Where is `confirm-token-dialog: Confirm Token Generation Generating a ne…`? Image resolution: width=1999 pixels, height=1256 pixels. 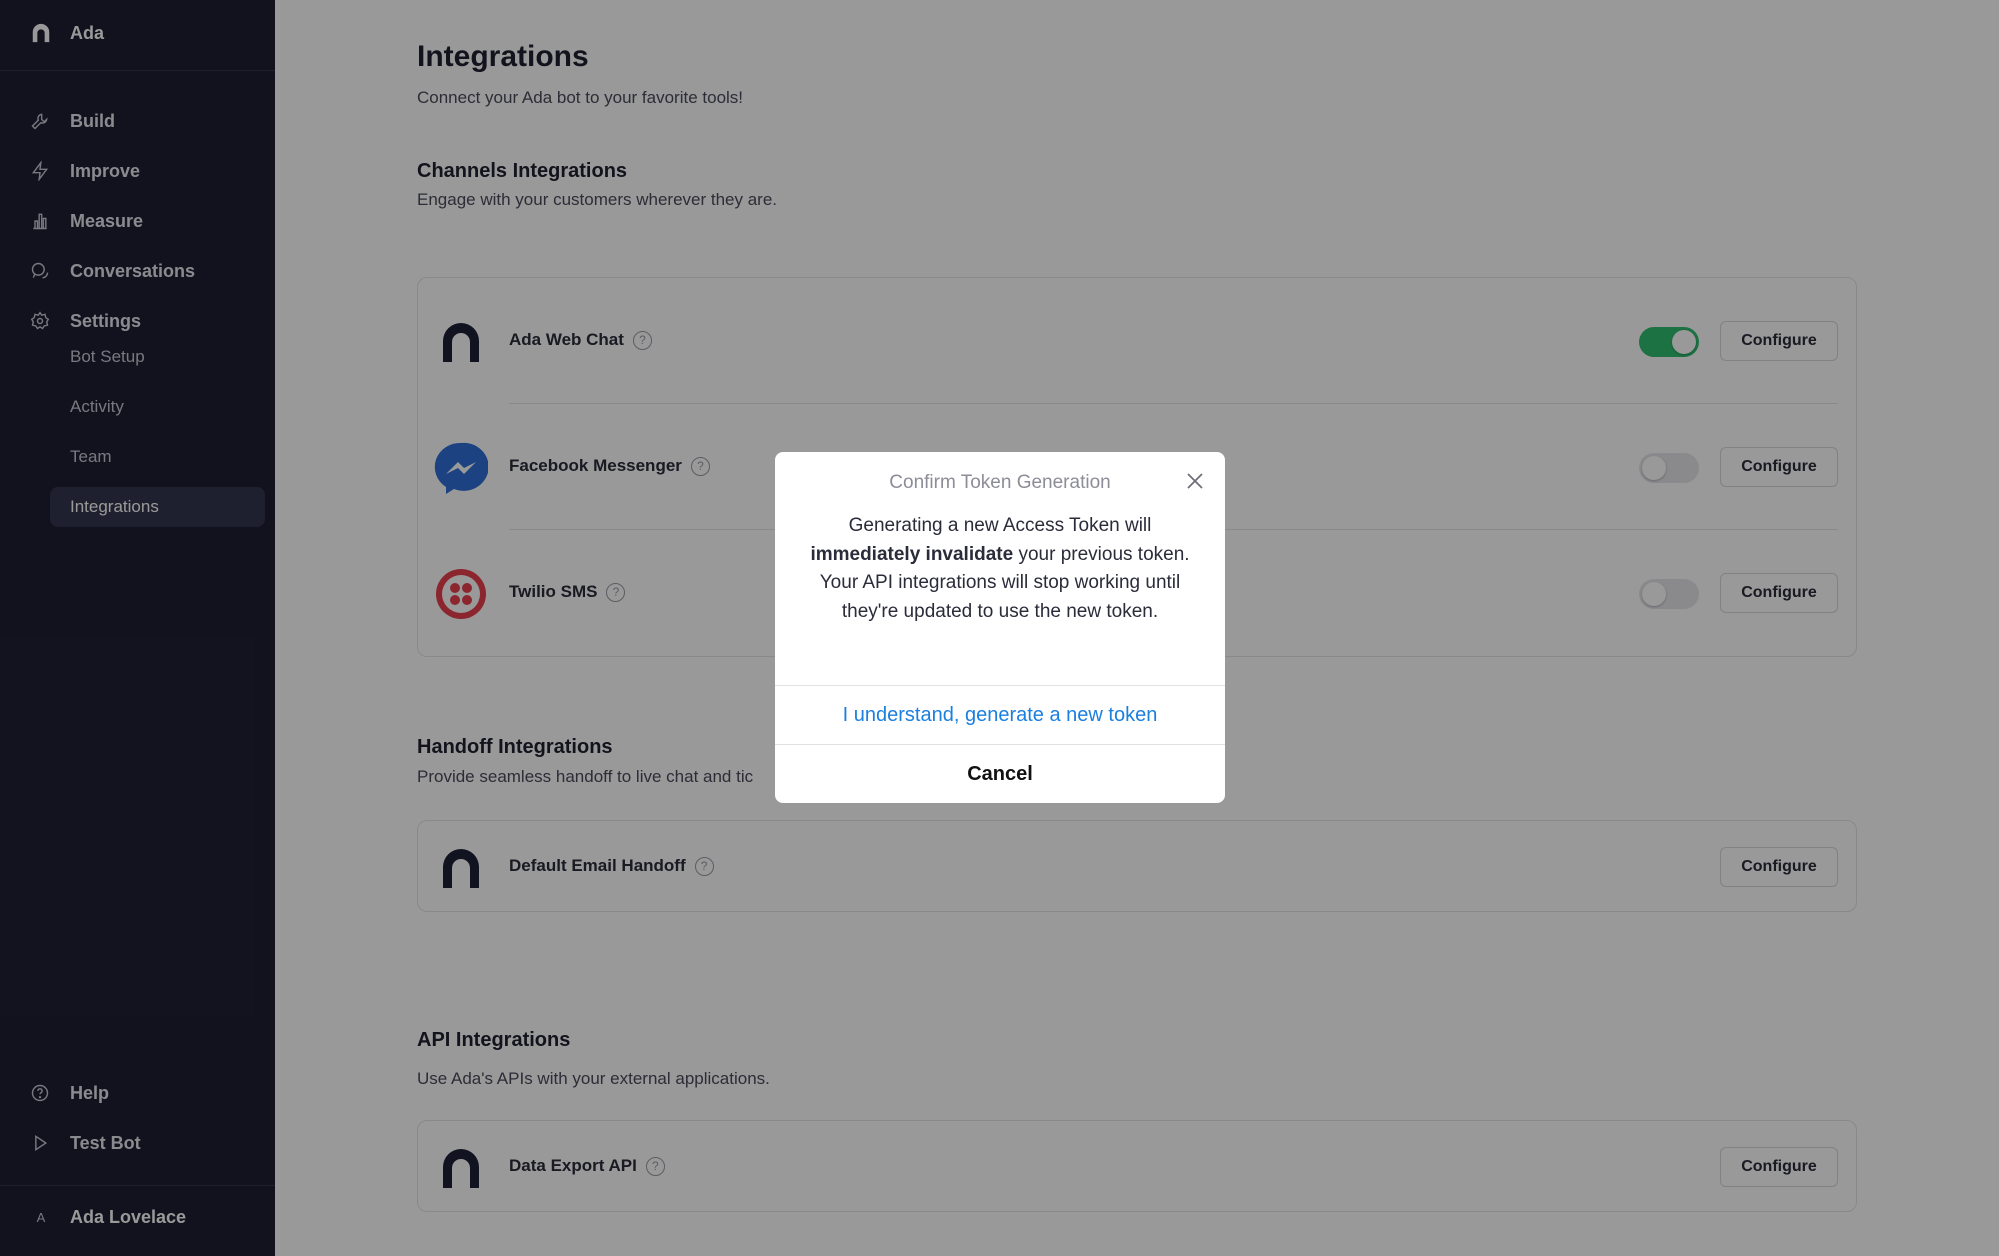
confirm-token-dialog: Confirm Token Generation Generating a ne… is located at coordinates (1000, 627).